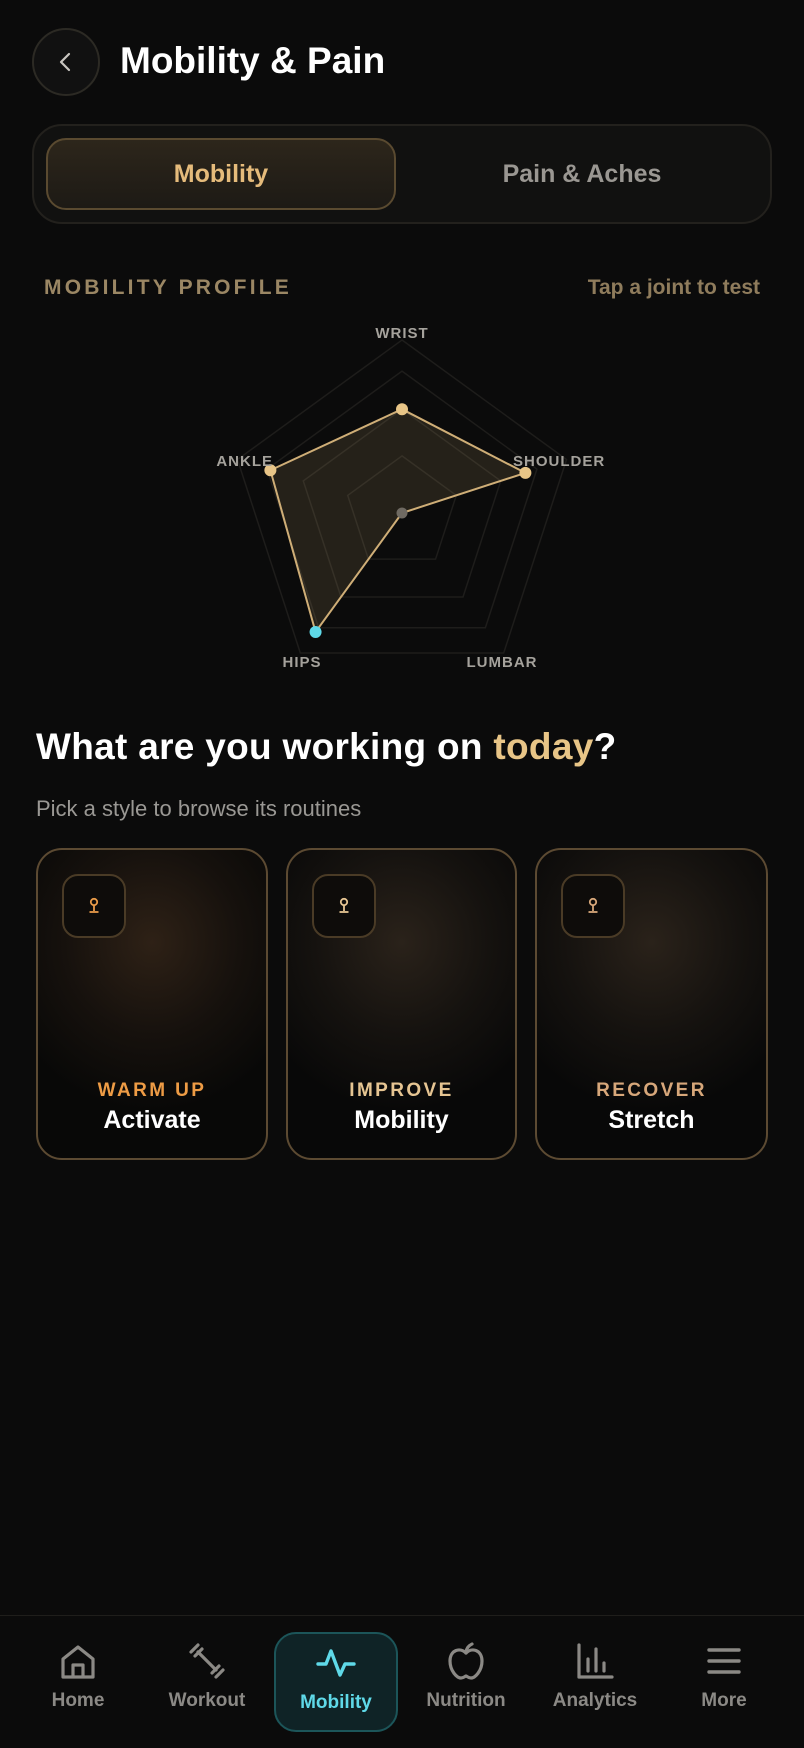  Describe the element at coordinates (315, 631) in the screenshot. I see `joint-point-hips` at that location.